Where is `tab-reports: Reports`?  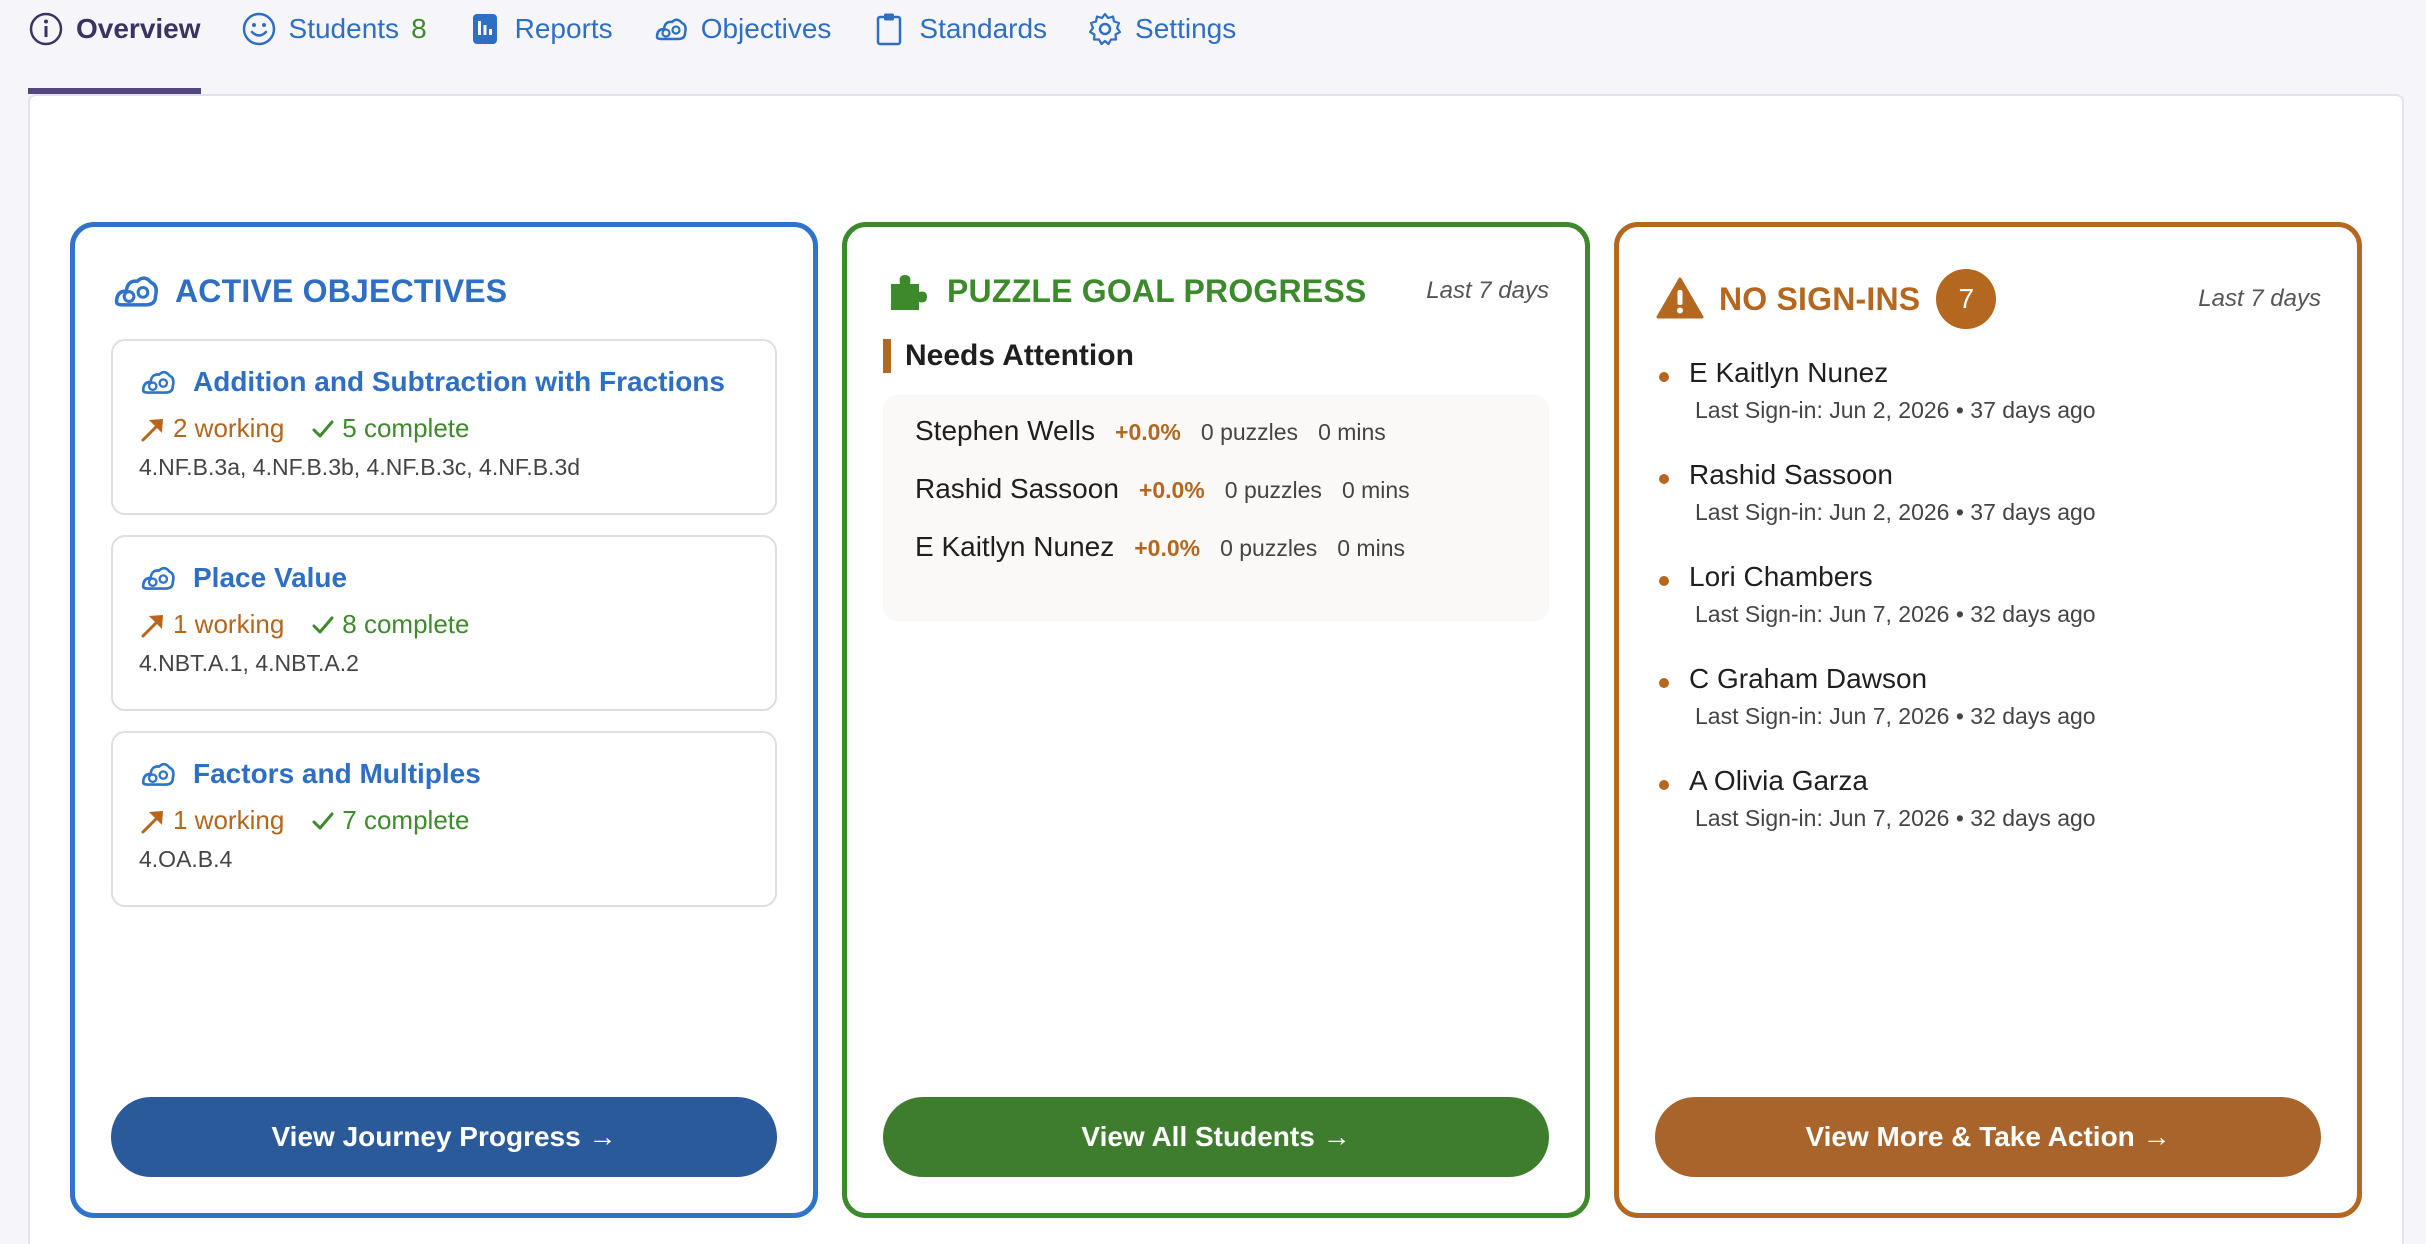
tab-reports: Reports is located at coordinates (540, 29).